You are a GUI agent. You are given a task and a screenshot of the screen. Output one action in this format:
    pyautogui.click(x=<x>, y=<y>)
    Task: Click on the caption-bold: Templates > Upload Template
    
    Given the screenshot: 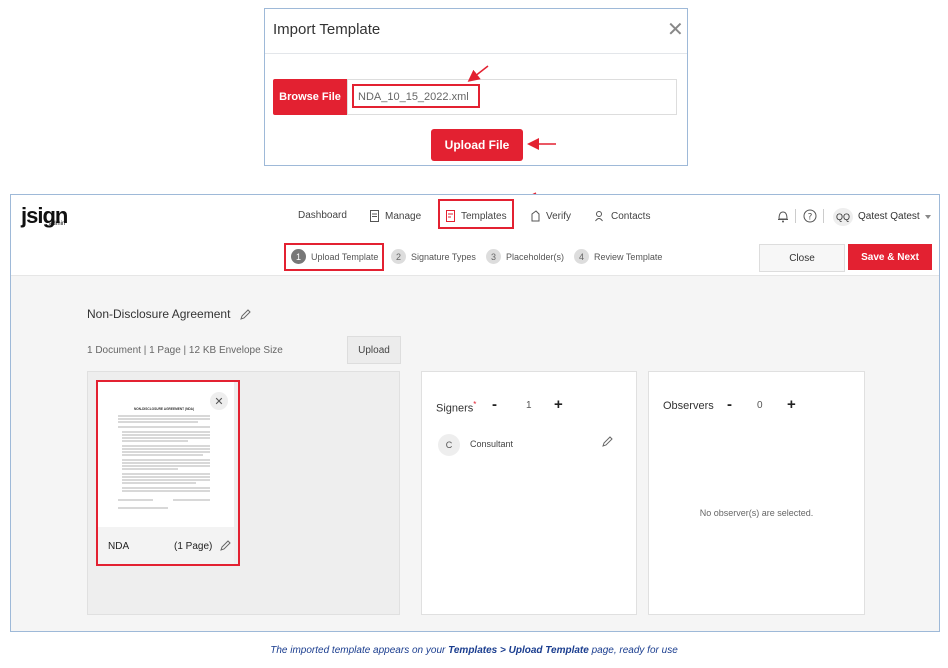 What is the action you would take?
    pyautogui.click(x=518, y=650)
    